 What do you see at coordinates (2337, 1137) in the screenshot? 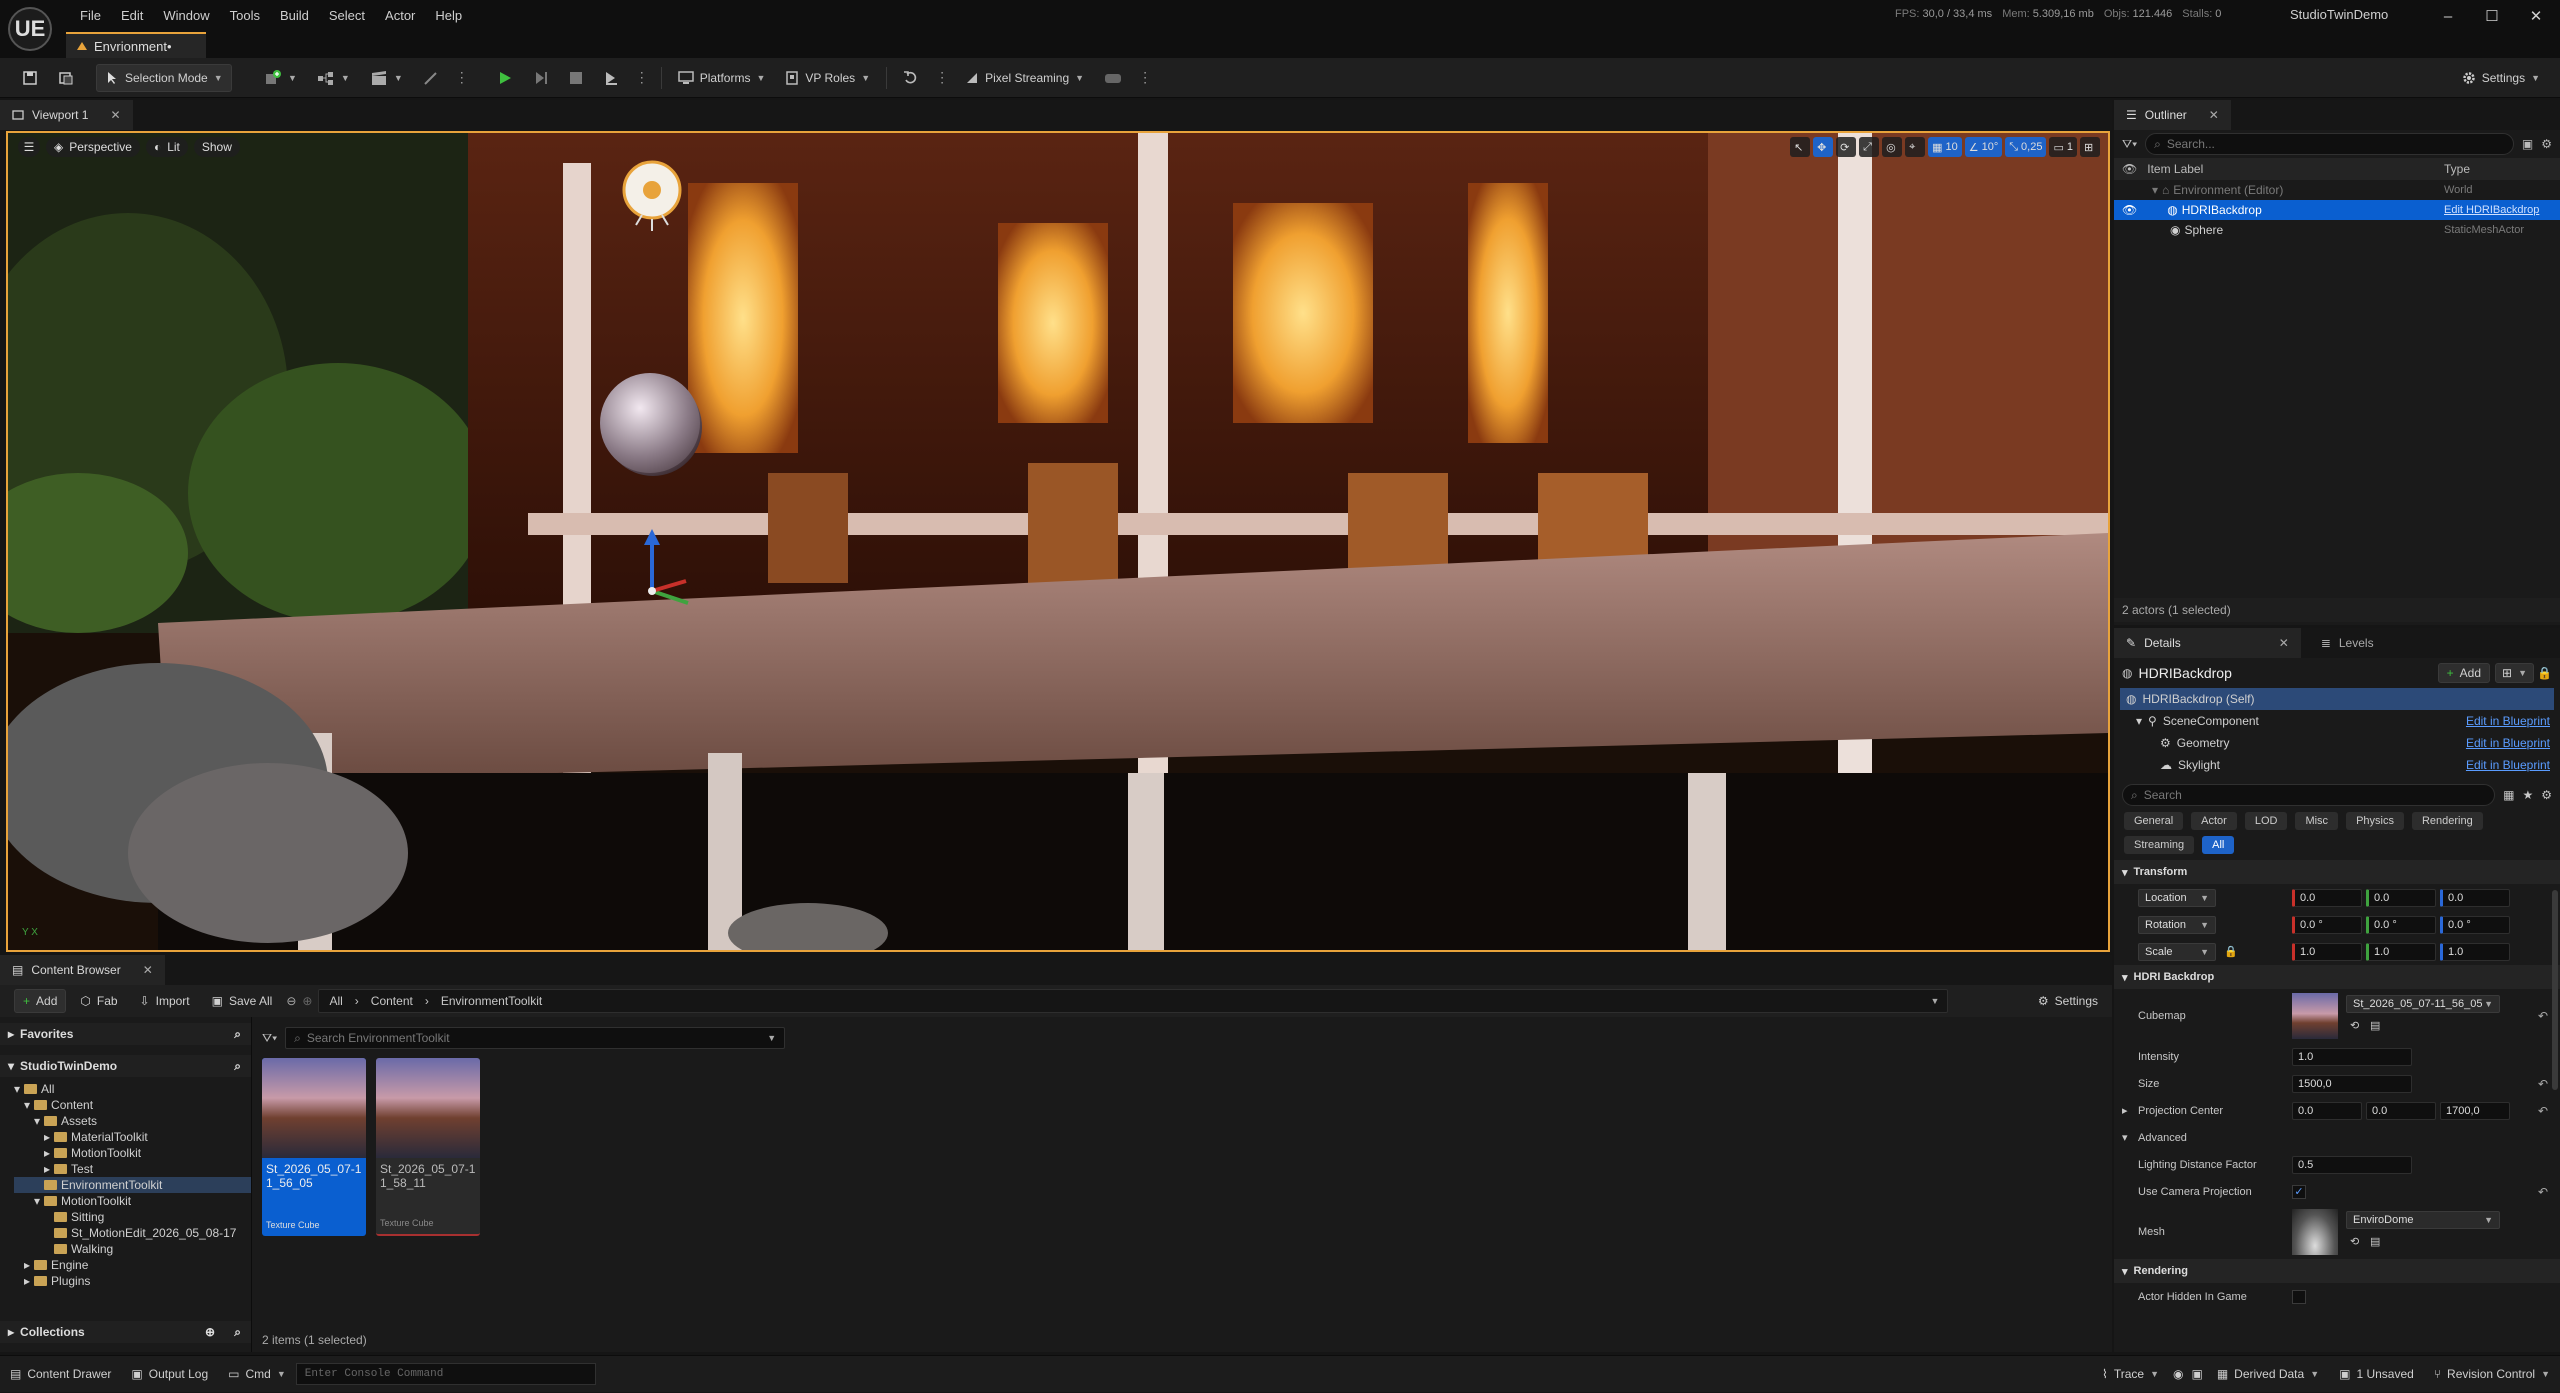
I see `advanced-row: ▾ Advanced` at bounding box center [2337, 1137].